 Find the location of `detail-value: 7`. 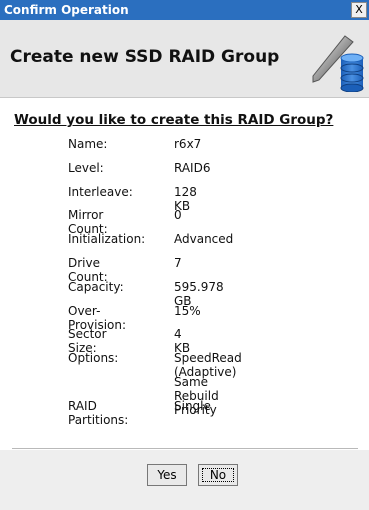

detail-value: 7 is located at coordinates (178, 262).